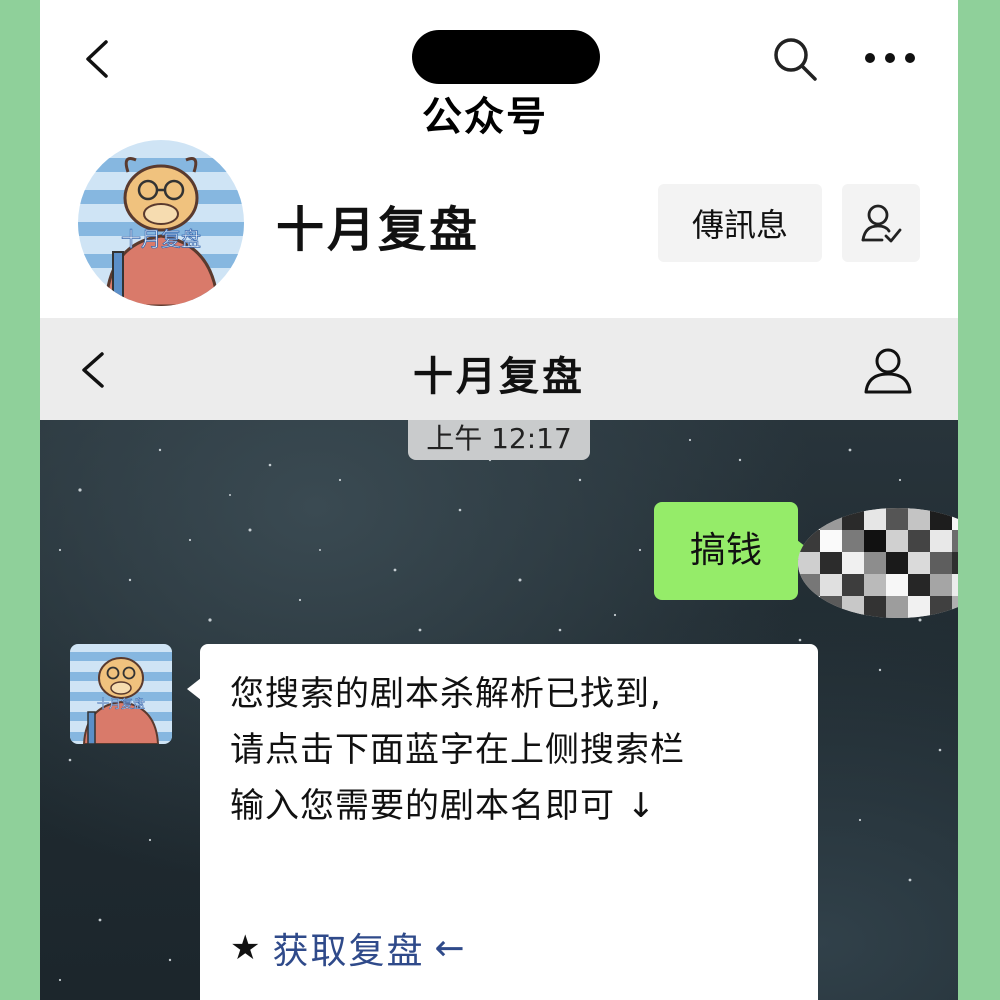 The height and width of the screenshot is (1000, 1000). I want to click on user-profile-icon, so click(888, 370).